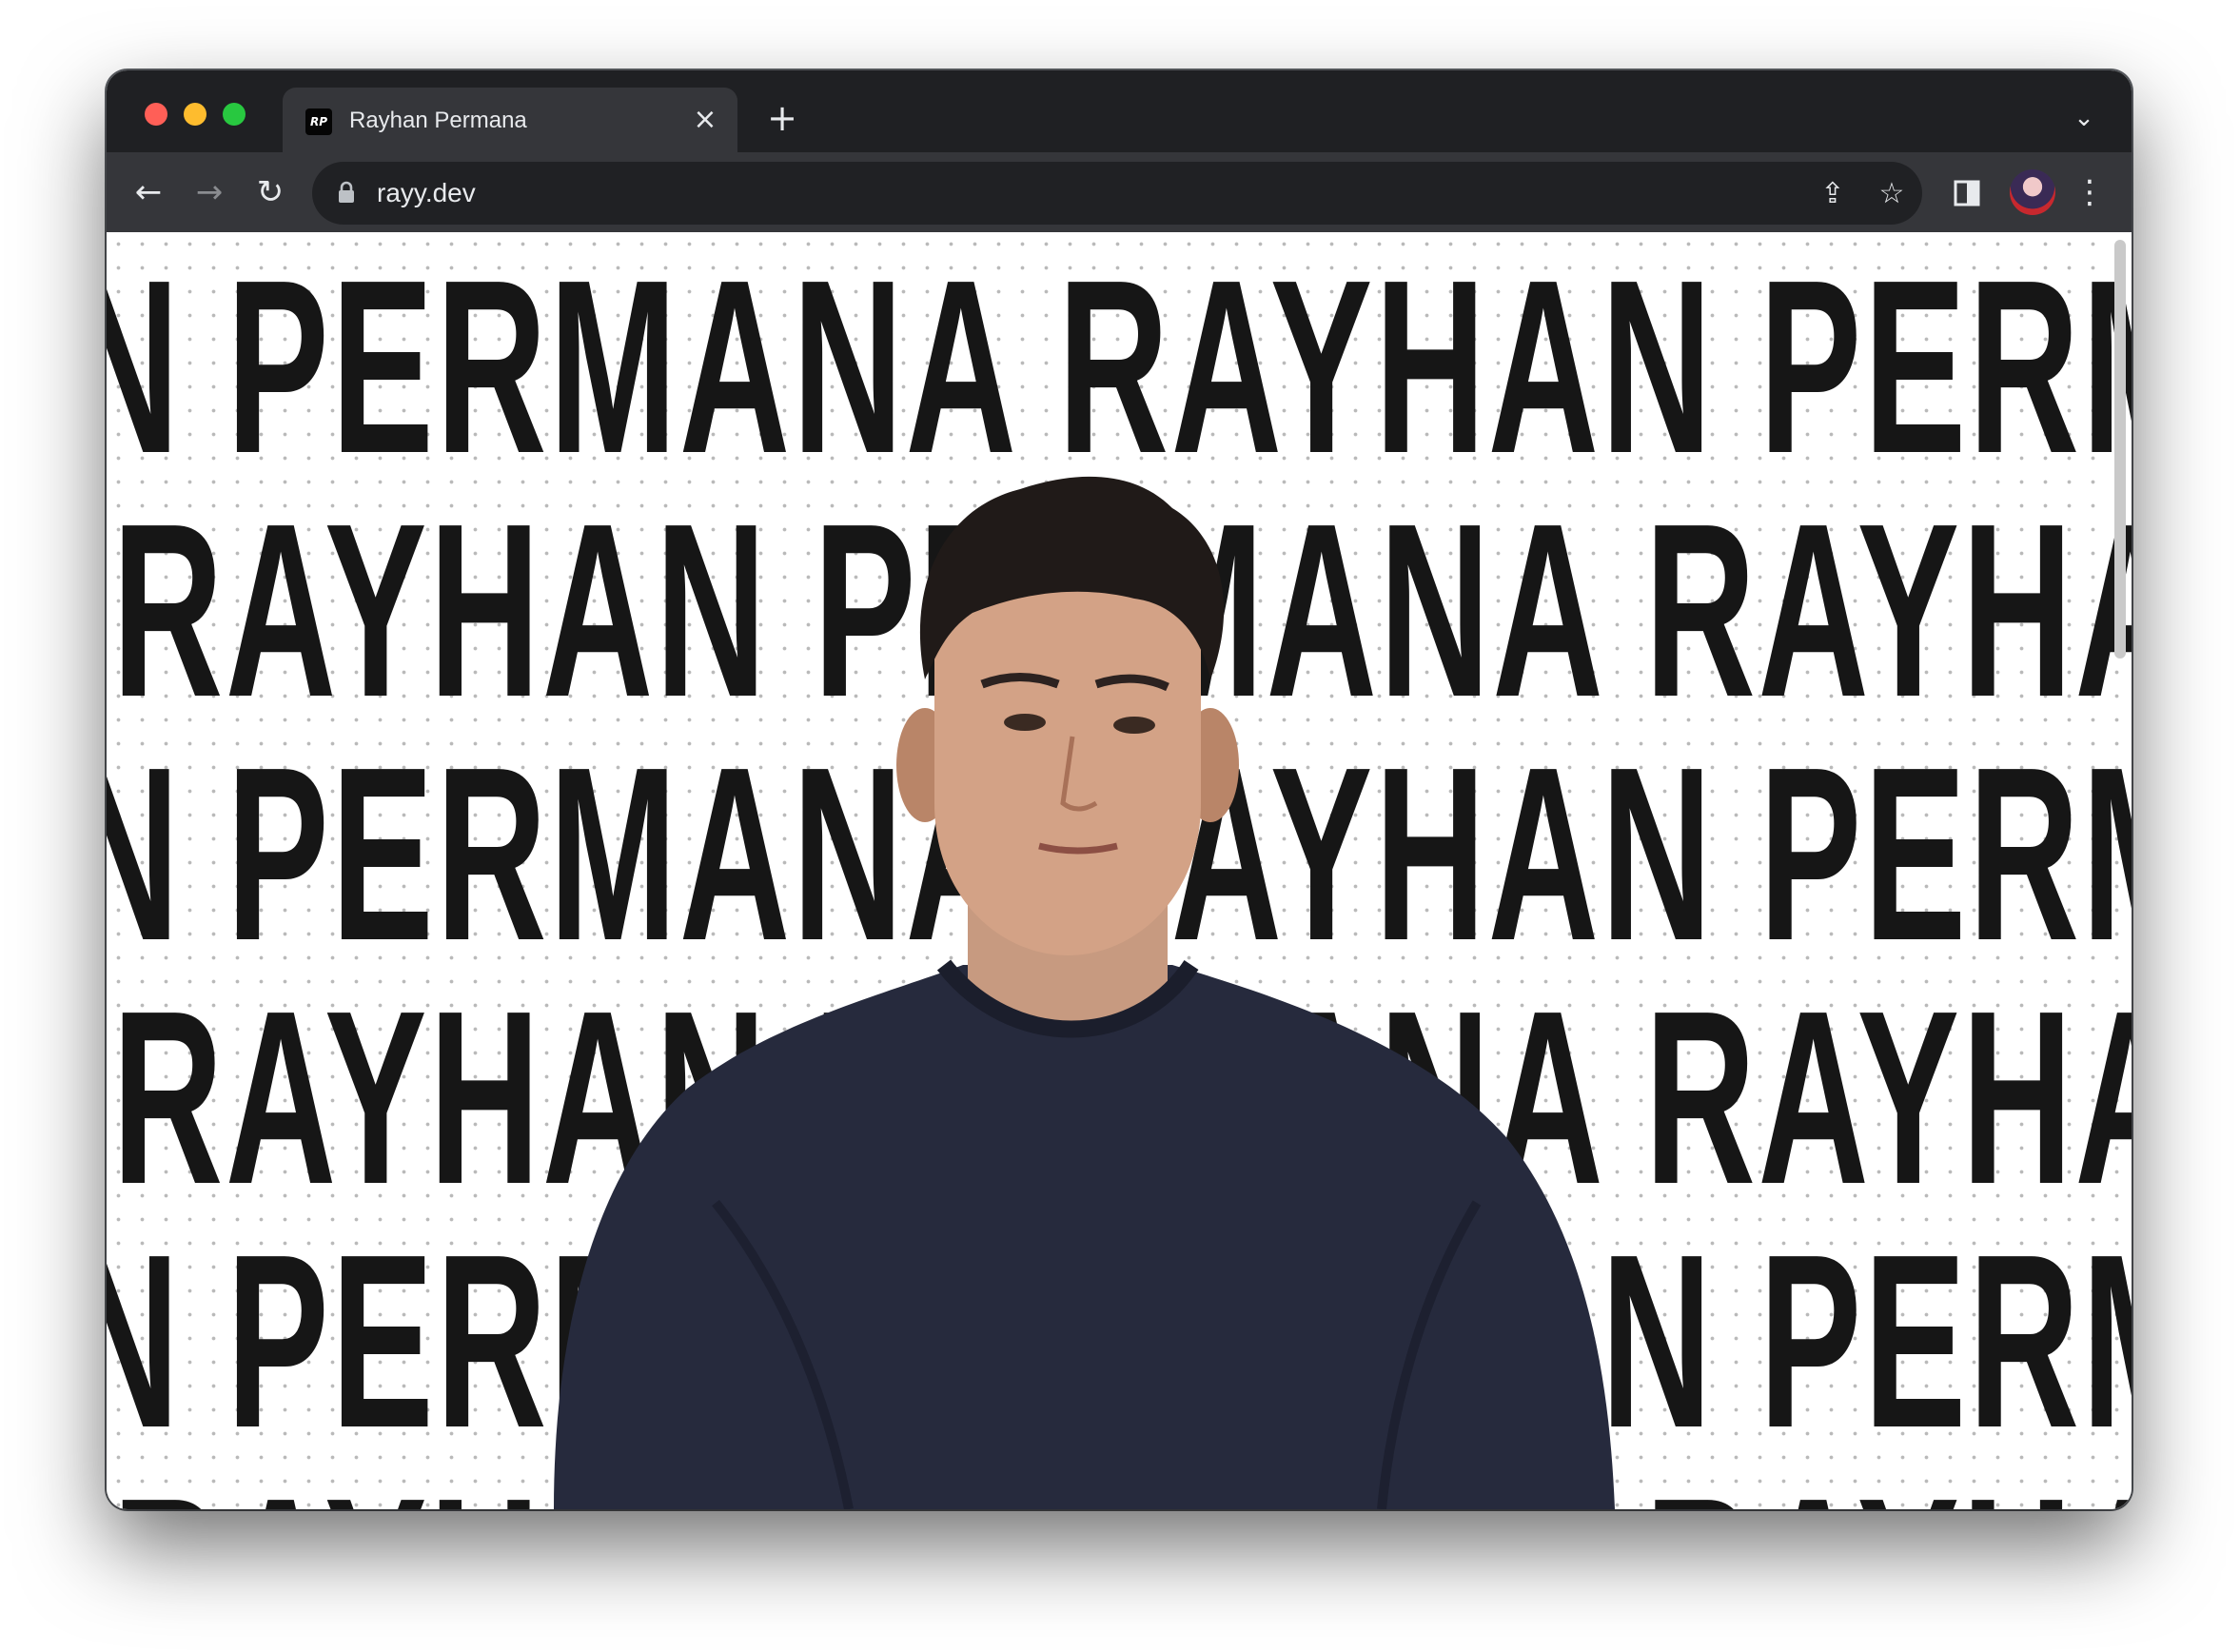 This screenshot has width=2240, height=1652. What do you see at coordinates (148, 192) in the screenshot?
I see `back-arrow-icon: ←` at bounding box center [148, 192].